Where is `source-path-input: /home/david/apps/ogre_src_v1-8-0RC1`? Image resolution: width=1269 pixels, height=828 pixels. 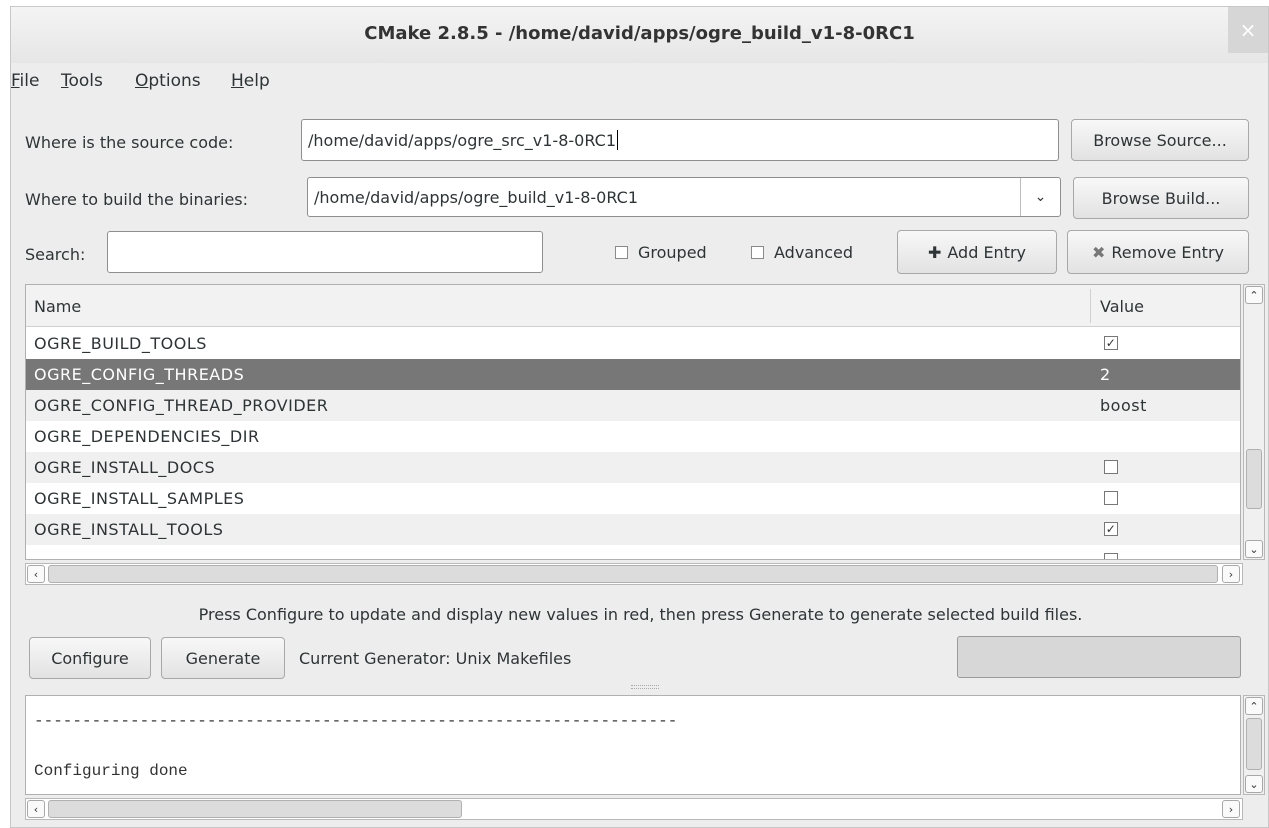
source-path-input: /home/david/apps/ogre_src_v1-8-0RC1 is located at coordinates (680, 140).